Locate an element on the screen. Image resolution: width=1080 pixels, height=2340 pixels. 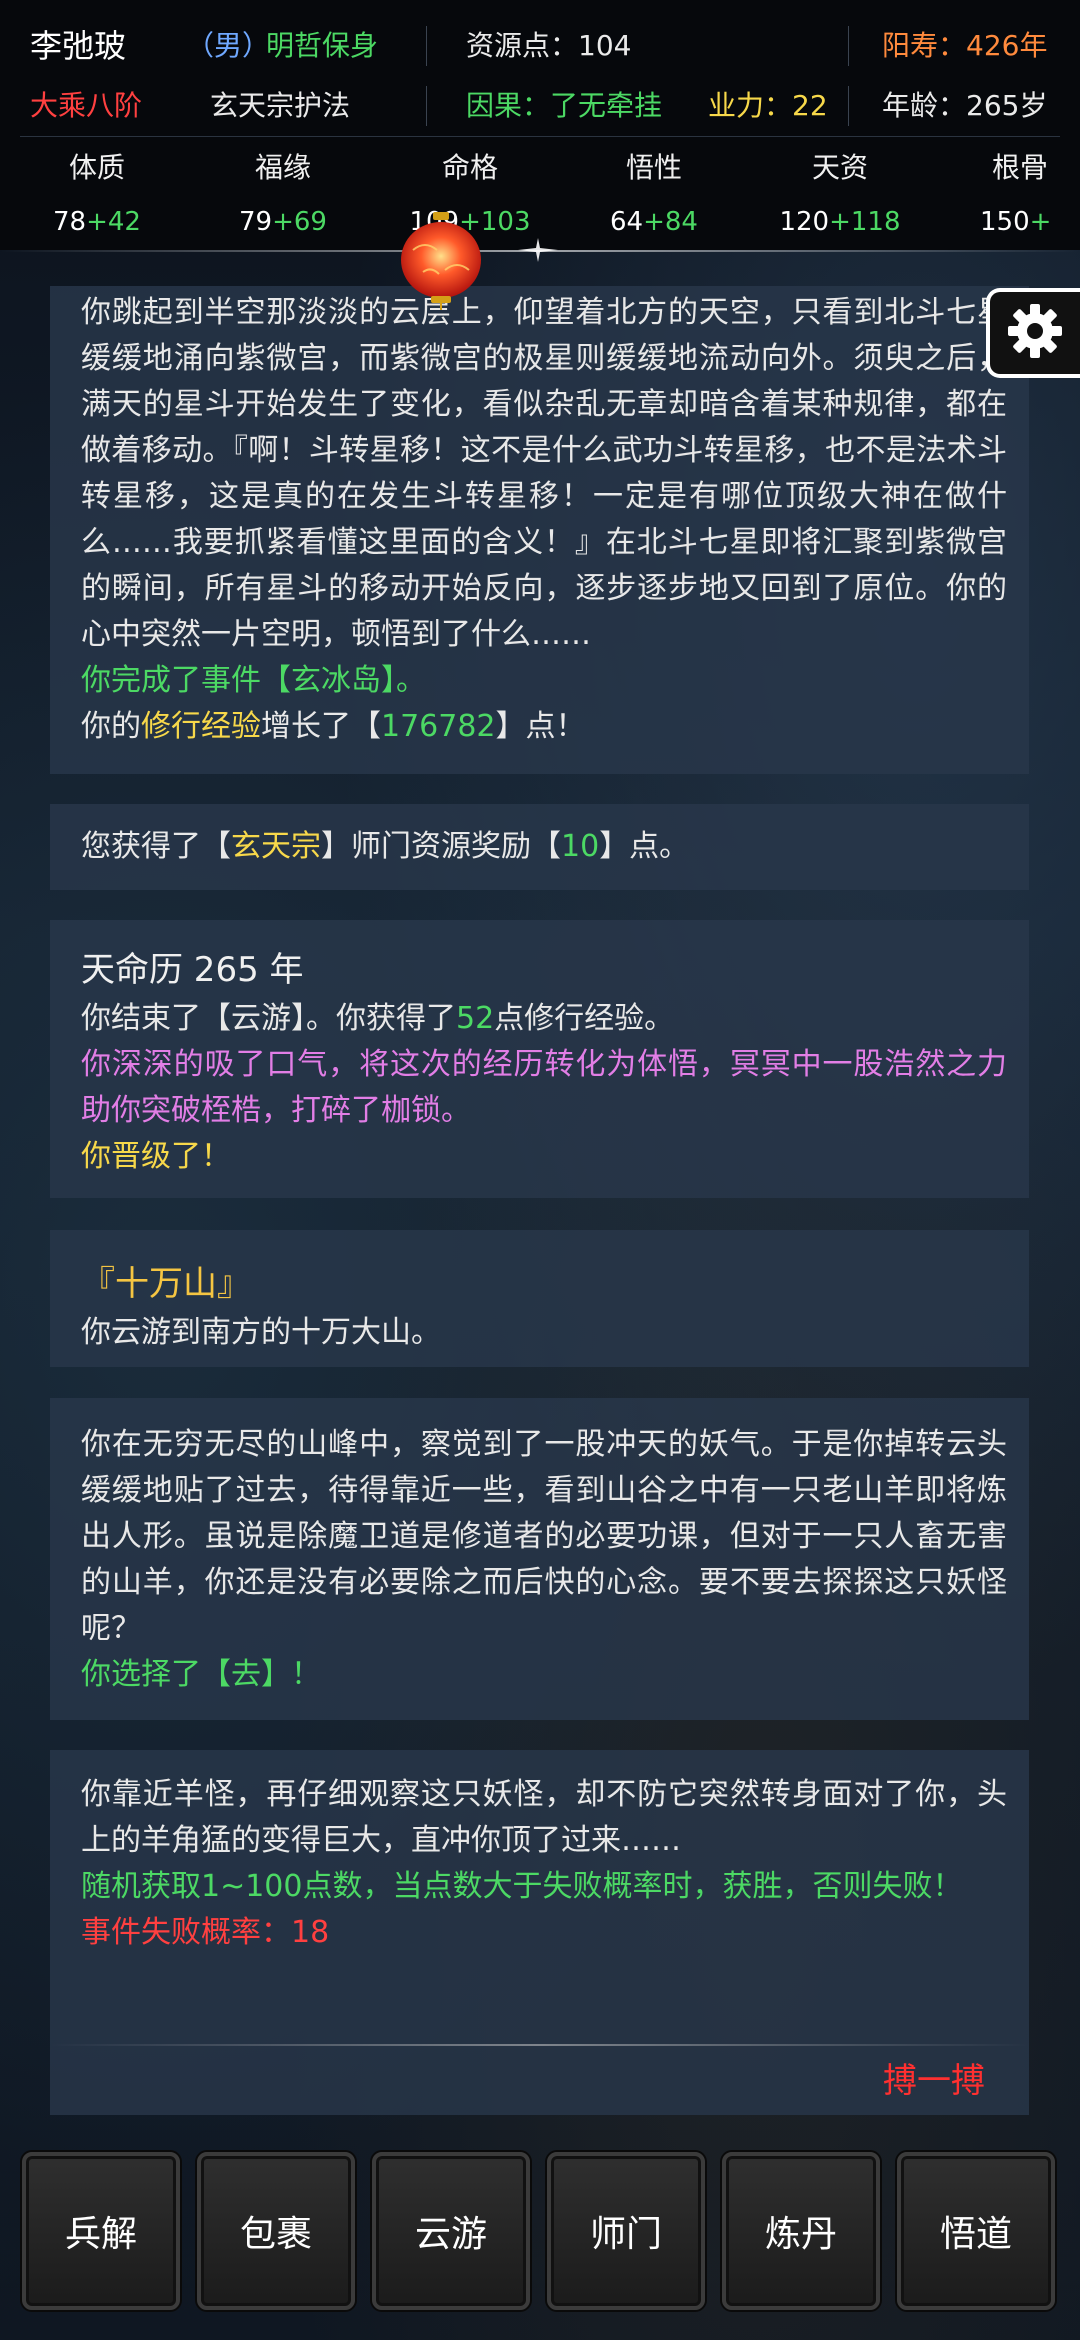
stat-bonus: + is located at coordinates (1040, 222).